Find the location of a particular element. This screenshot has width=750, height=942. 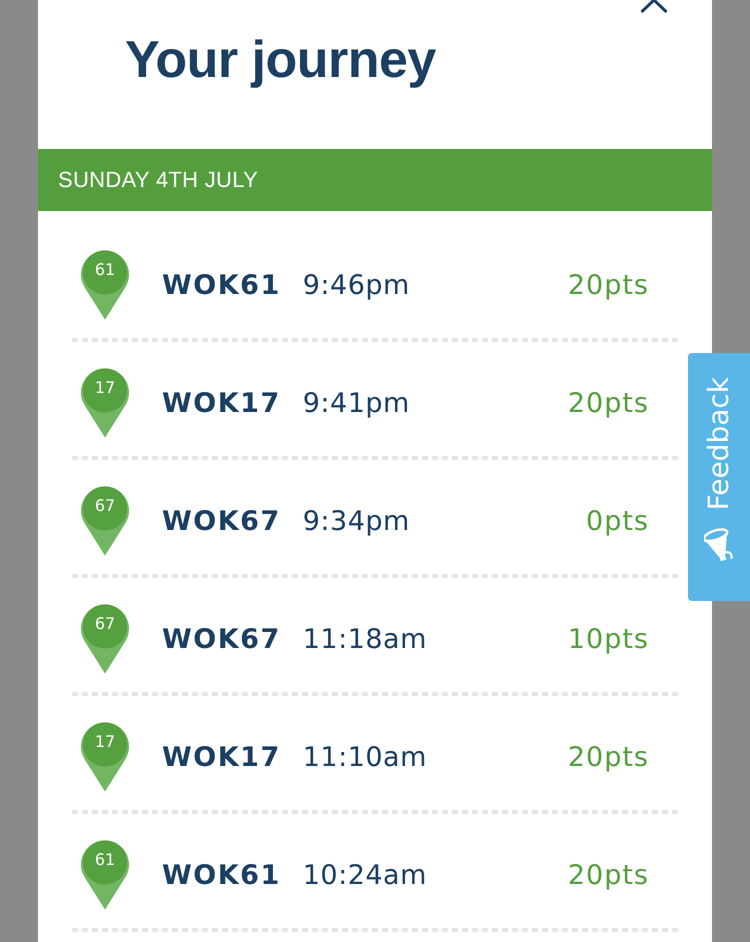

points-earned: 10pts is located at coordinates (608, 639).